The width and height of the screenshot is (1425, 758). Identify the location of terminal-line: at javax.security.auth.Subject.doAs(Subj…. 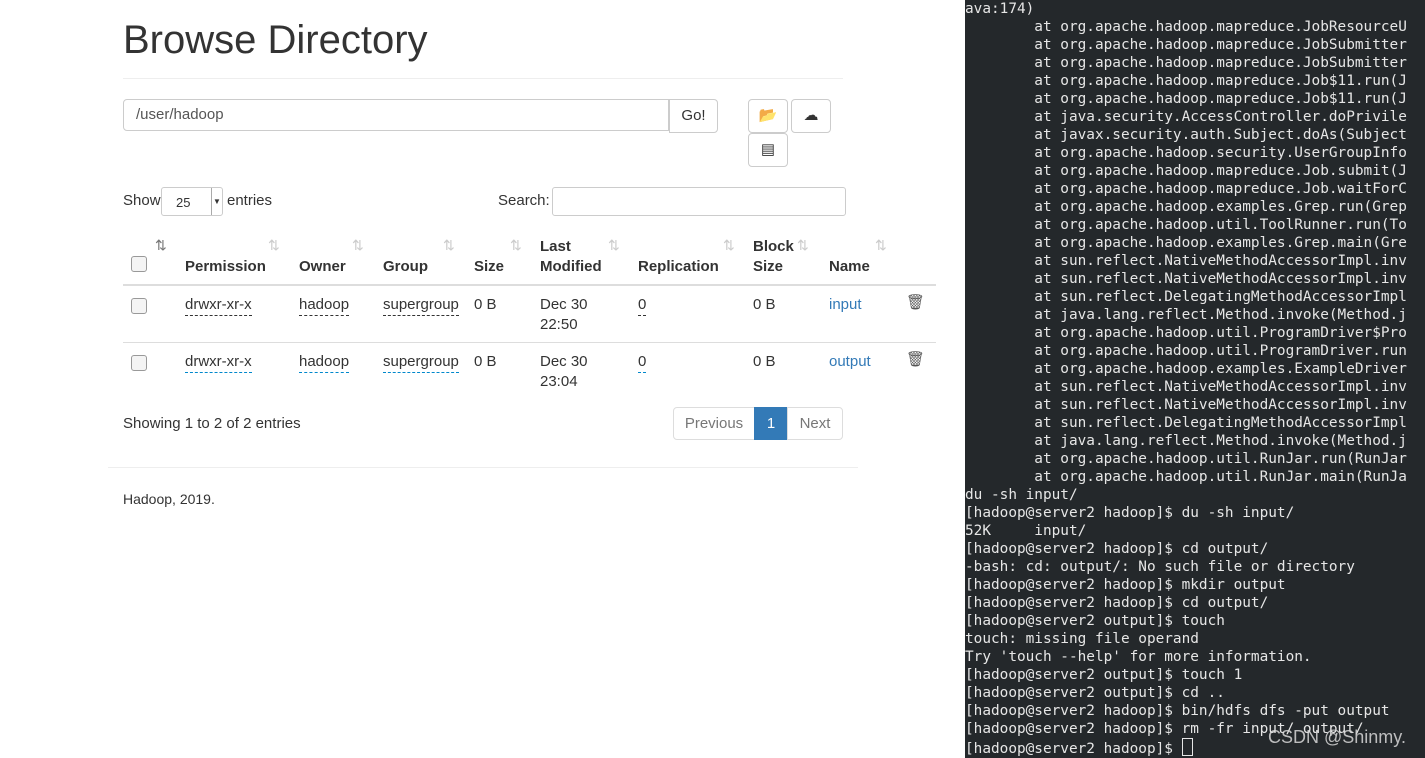
(1186, 135).